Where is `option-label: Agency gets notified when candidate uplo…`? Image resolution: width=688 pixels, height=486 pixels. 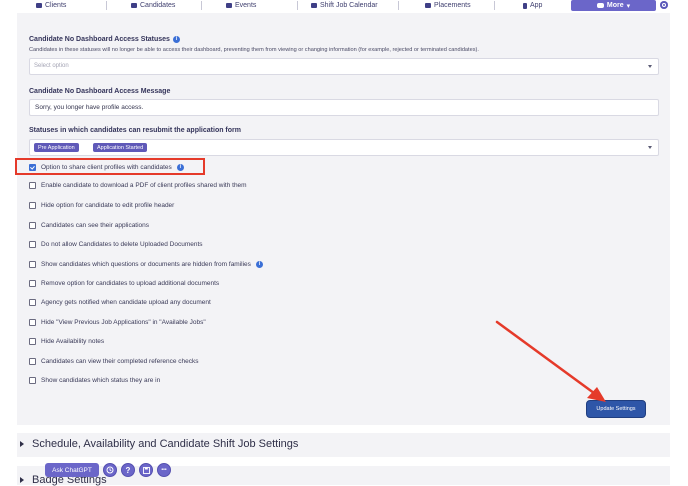
option-label: Agency gets notified when candidate uplo… is located at coordinates (126, 302).